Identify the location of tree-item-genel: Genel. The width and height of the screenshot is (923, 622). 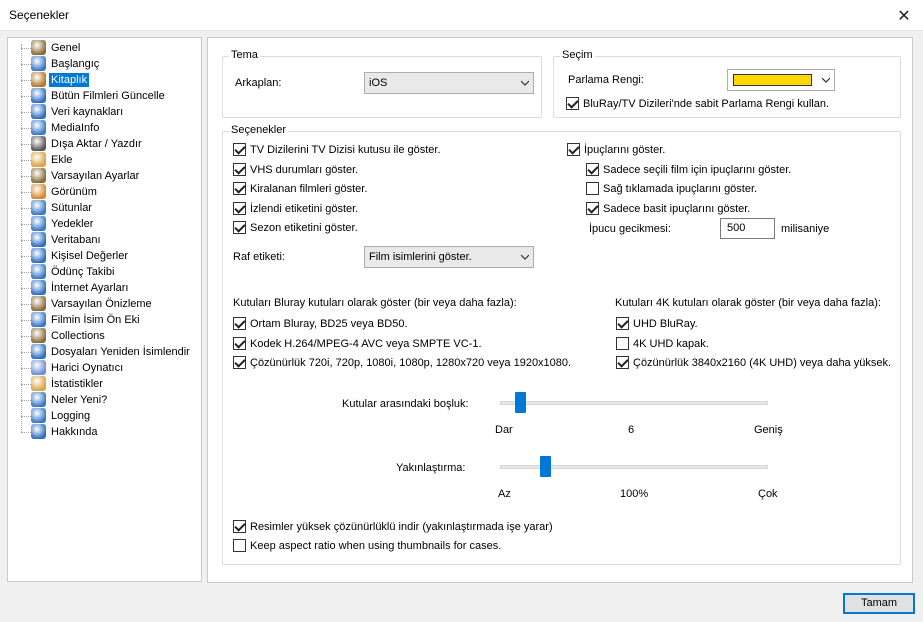
(103, 48).